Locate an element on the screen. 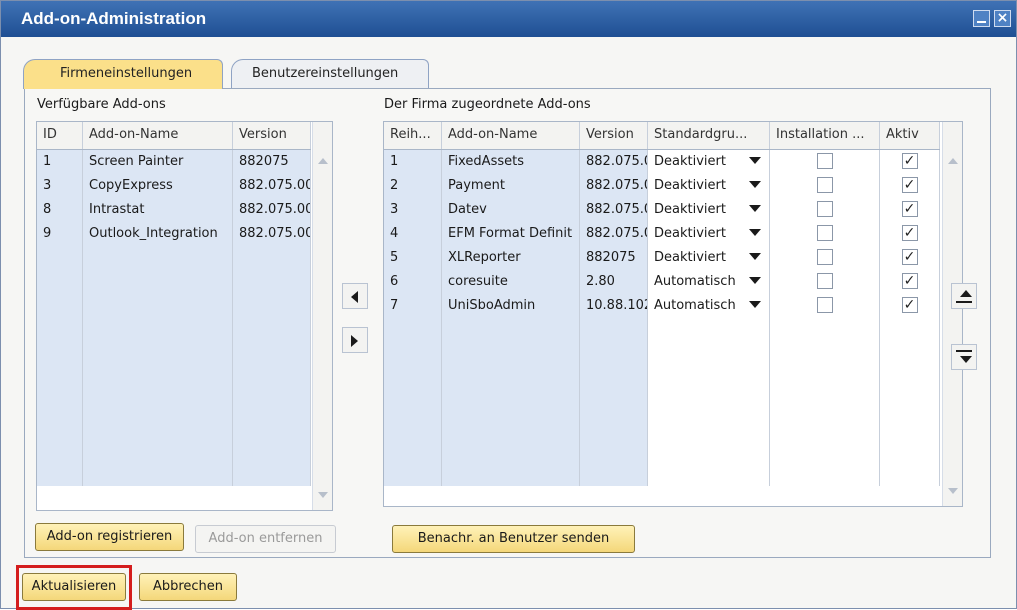  table-cell: Datev is located at coordinates (511, 210).